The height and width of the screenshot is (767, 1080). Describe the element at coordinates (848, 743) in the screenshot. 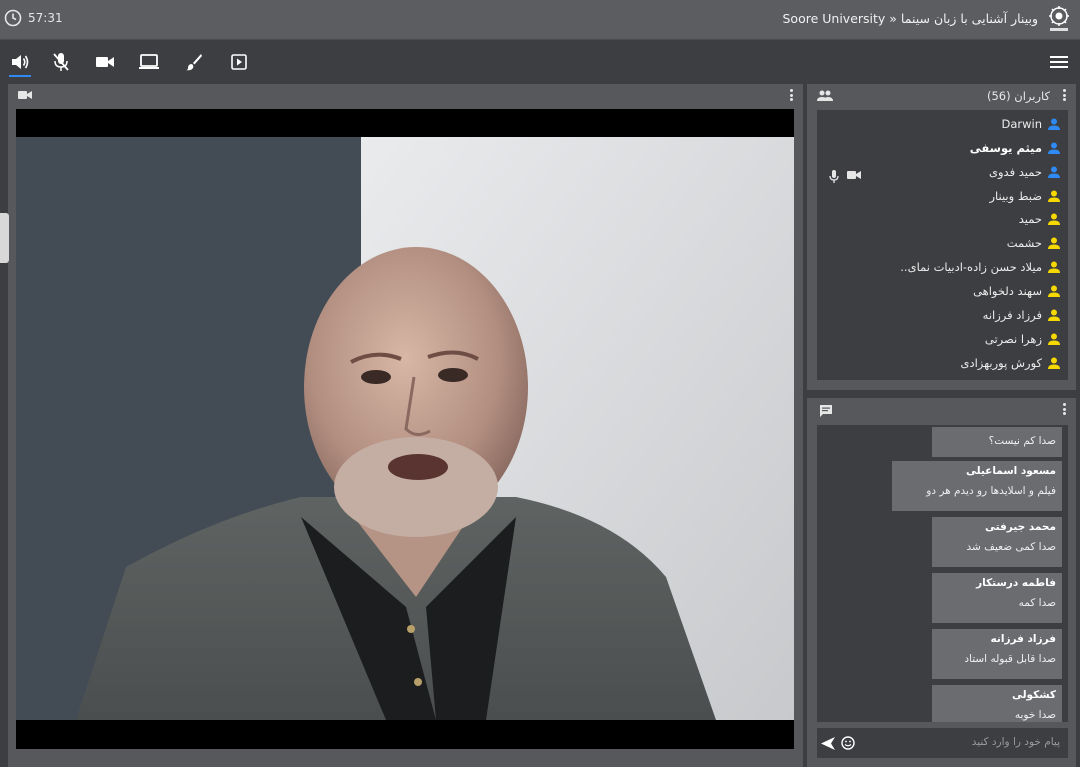

I see `emoji-icon` at that location.